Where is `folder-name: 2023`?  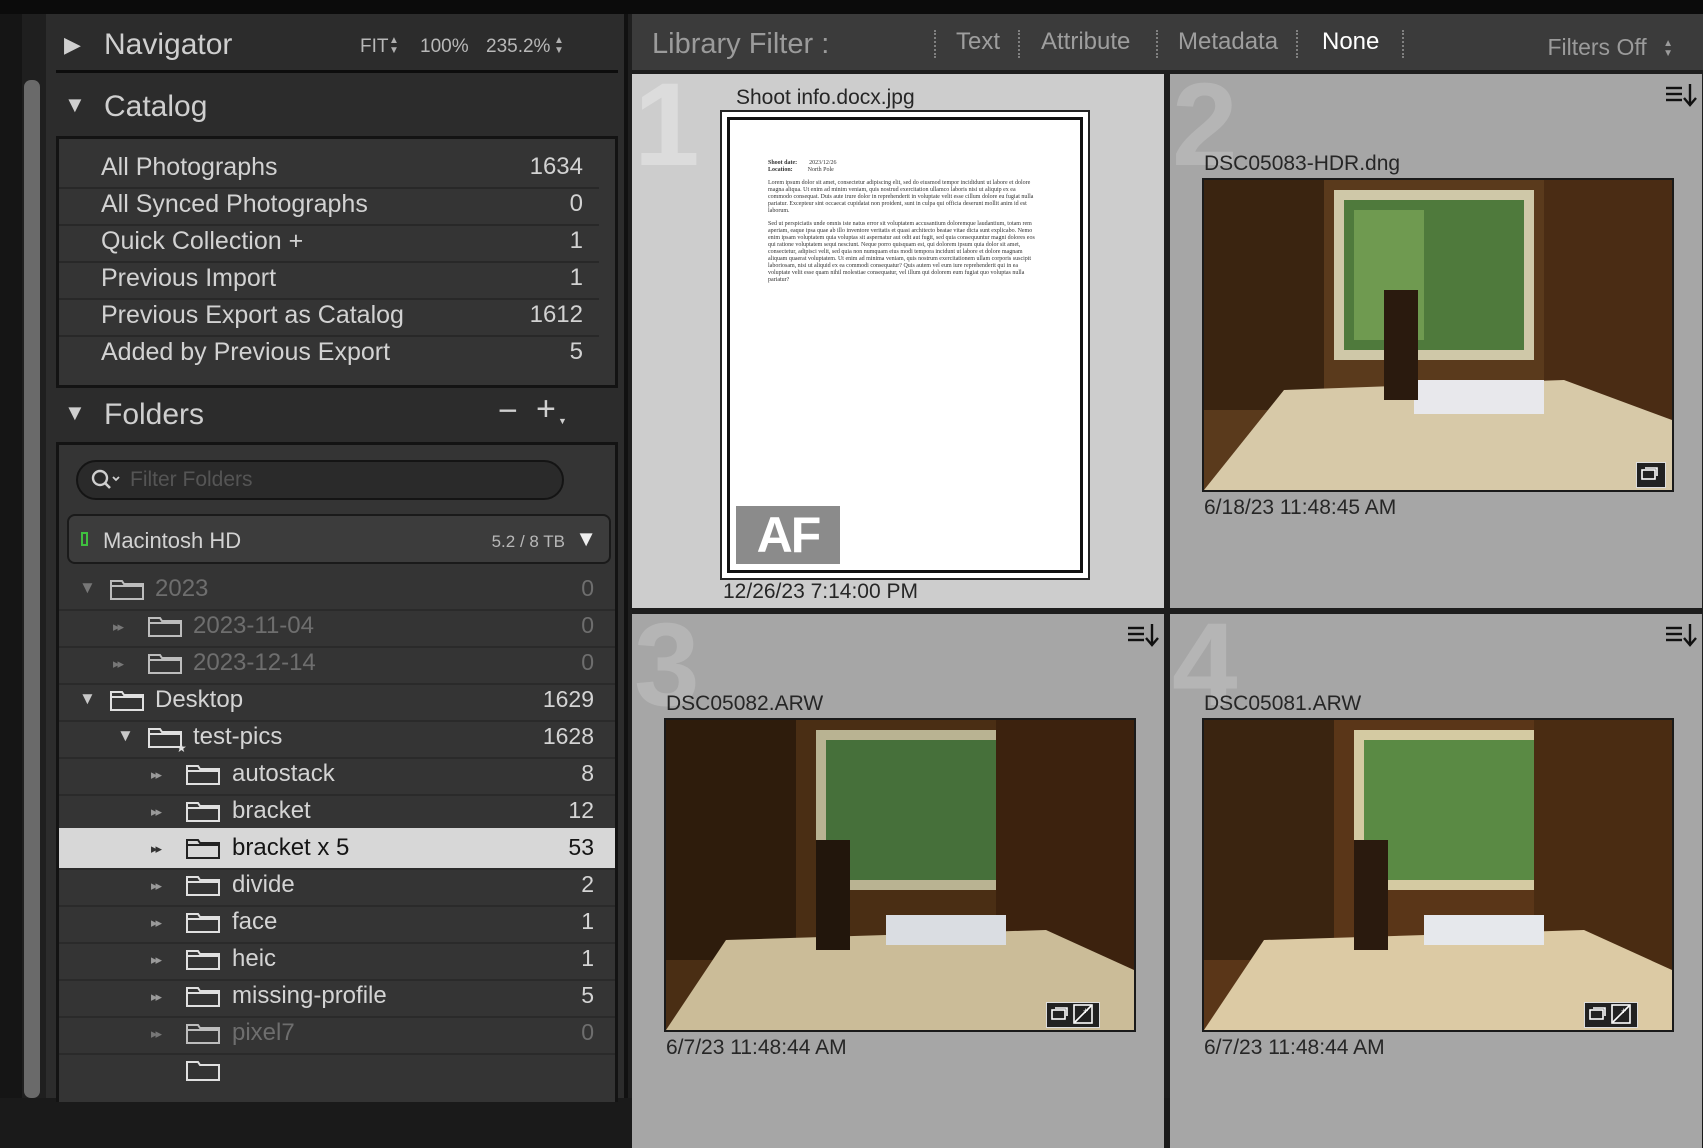 folder-name: 2023 is located at coordinates (182, 588).